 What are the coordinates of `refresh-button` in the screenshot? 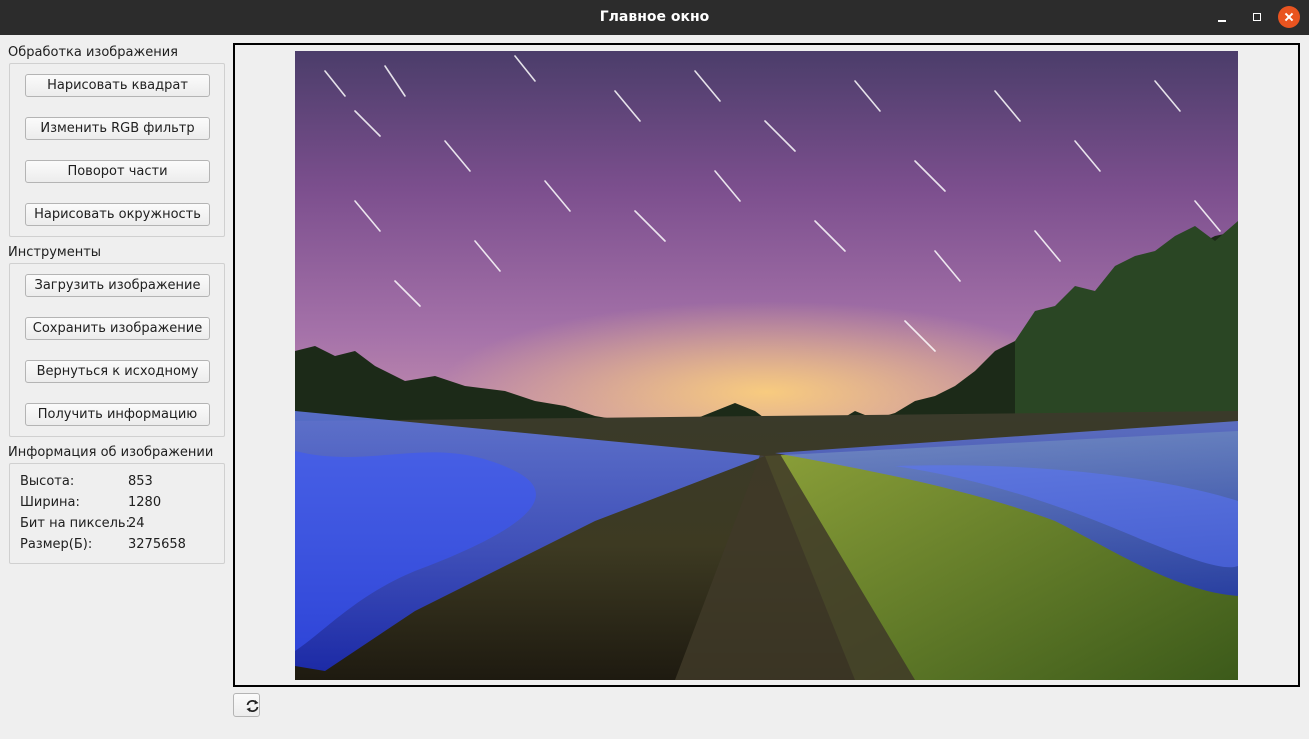 It's located at (246, 705).